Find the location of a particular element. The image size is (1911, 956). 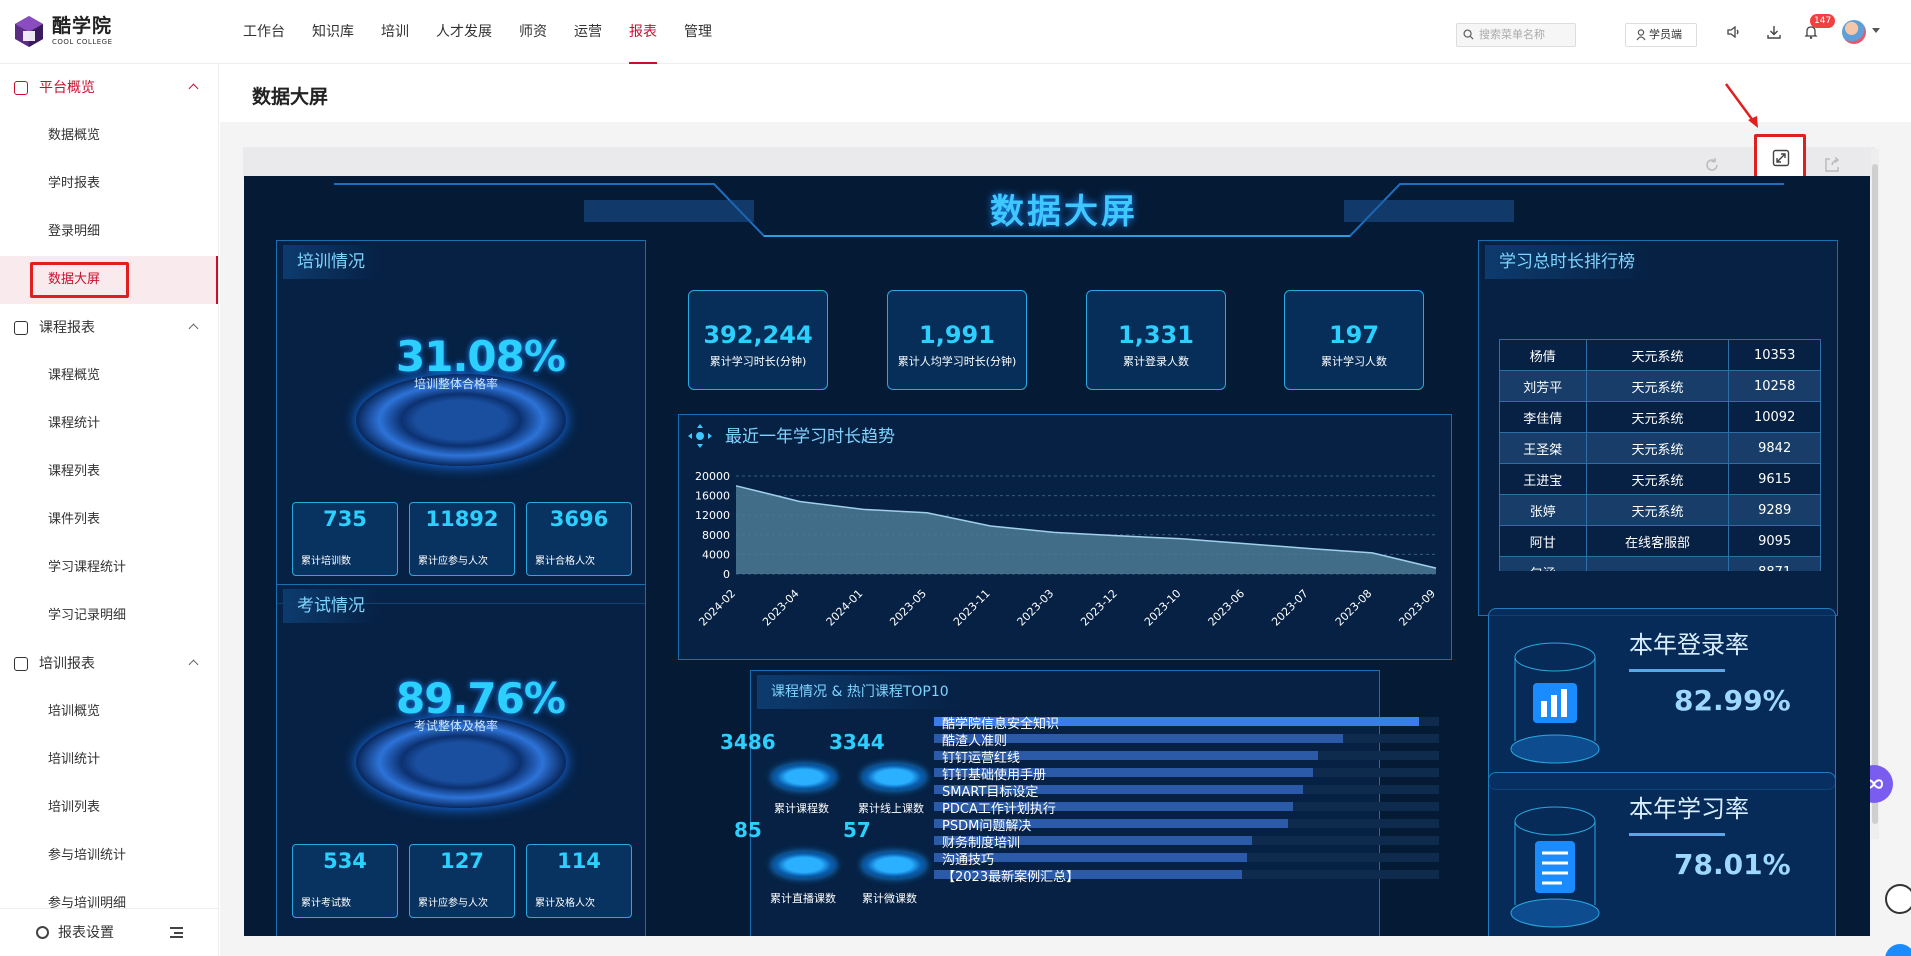

stat-value: 1,991 is located at coordinates (957, 335).